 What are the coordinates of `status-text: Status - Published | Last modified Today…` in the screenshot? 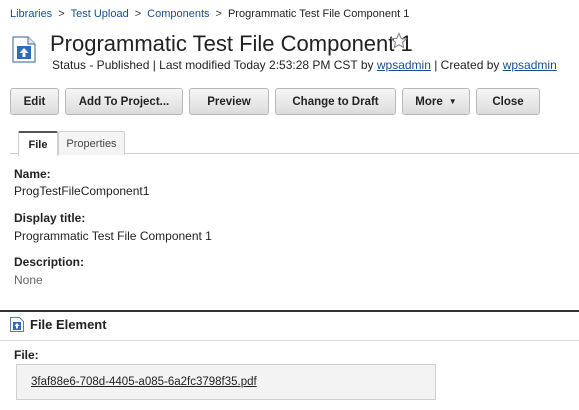 It's located at (214, 65).